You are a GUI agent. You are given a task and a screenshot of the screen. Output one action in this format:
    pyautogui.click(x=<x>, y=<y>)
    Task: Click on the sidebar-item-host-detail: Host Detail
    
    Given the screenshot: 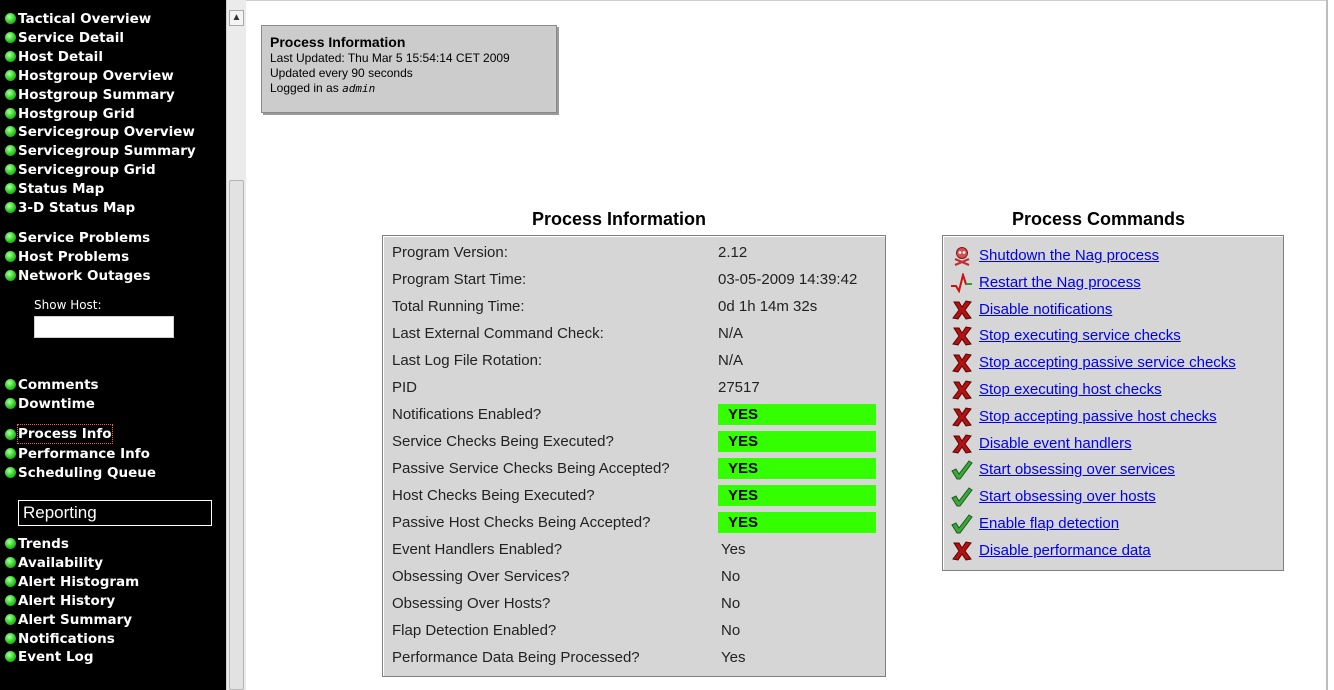 What is the action you would take?
    pyautogui.click(x=60, y=57)
    